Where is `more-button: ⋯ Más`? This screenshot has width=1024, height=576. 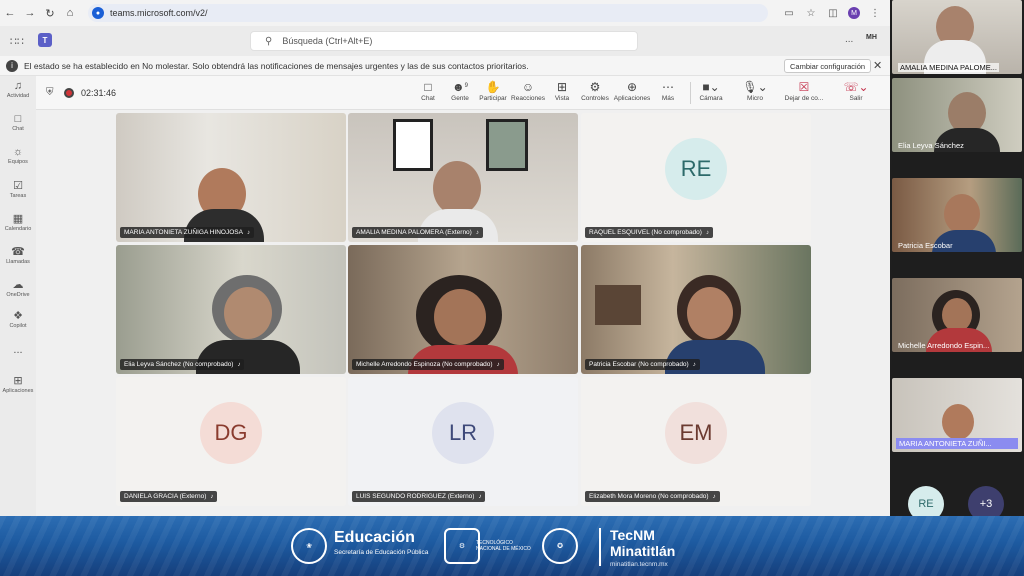
more-button: ⋯ Más is located at coordinates (668, 91).